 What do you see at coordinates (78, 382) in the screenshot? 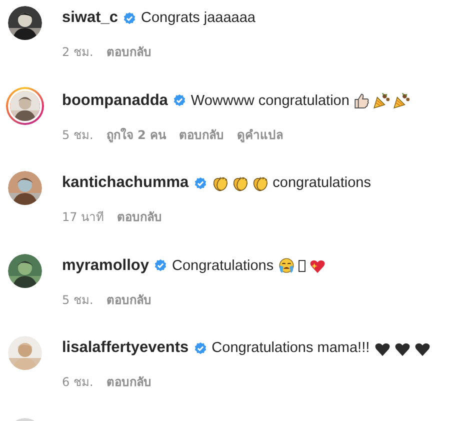
I see `comment-time: 6 ชม.` at bounding box center [78, 382].